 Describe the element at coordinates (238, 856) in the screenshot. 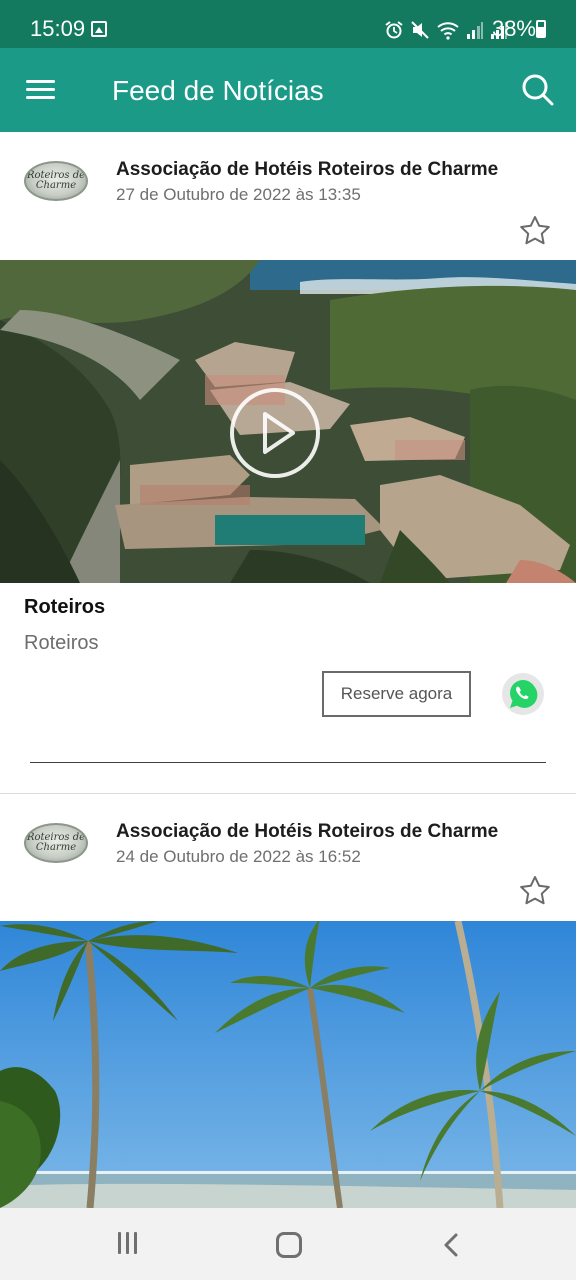

I see `post-date: 24 de Outubro de 2022 às 16:52` at that location.